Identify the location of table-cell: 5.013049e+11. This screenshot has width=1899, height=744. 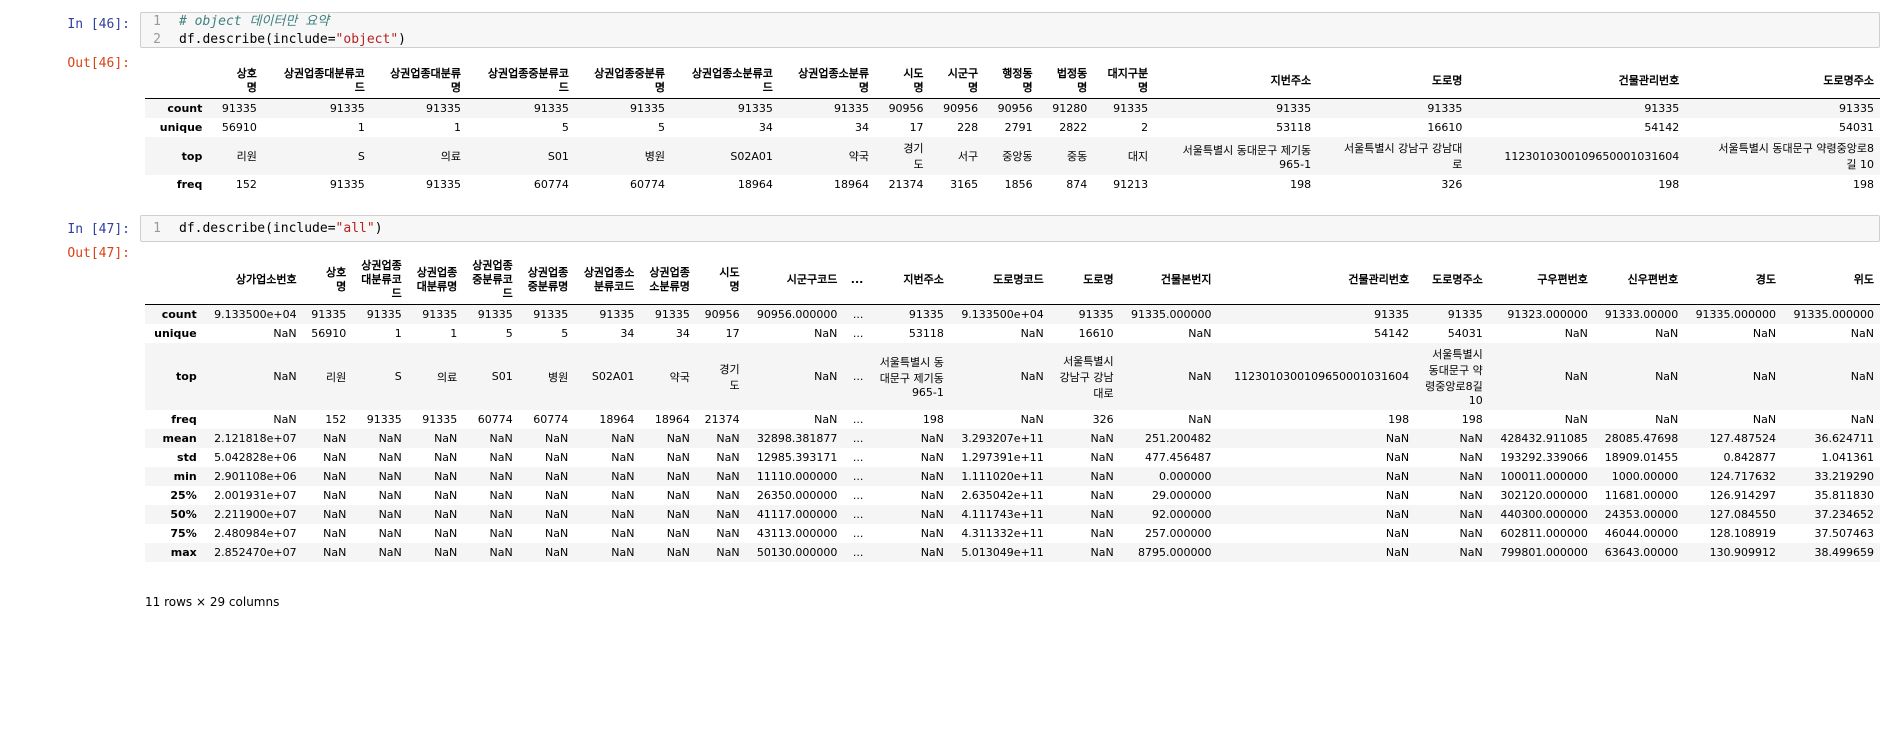
(1002, 552).